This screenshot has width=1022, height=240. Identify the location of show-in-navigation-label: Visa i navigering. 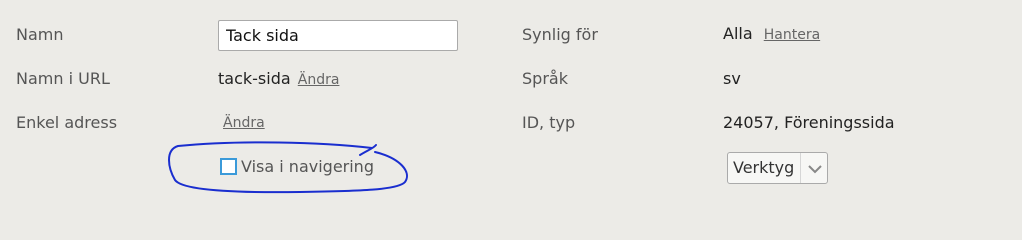
(307, 167).